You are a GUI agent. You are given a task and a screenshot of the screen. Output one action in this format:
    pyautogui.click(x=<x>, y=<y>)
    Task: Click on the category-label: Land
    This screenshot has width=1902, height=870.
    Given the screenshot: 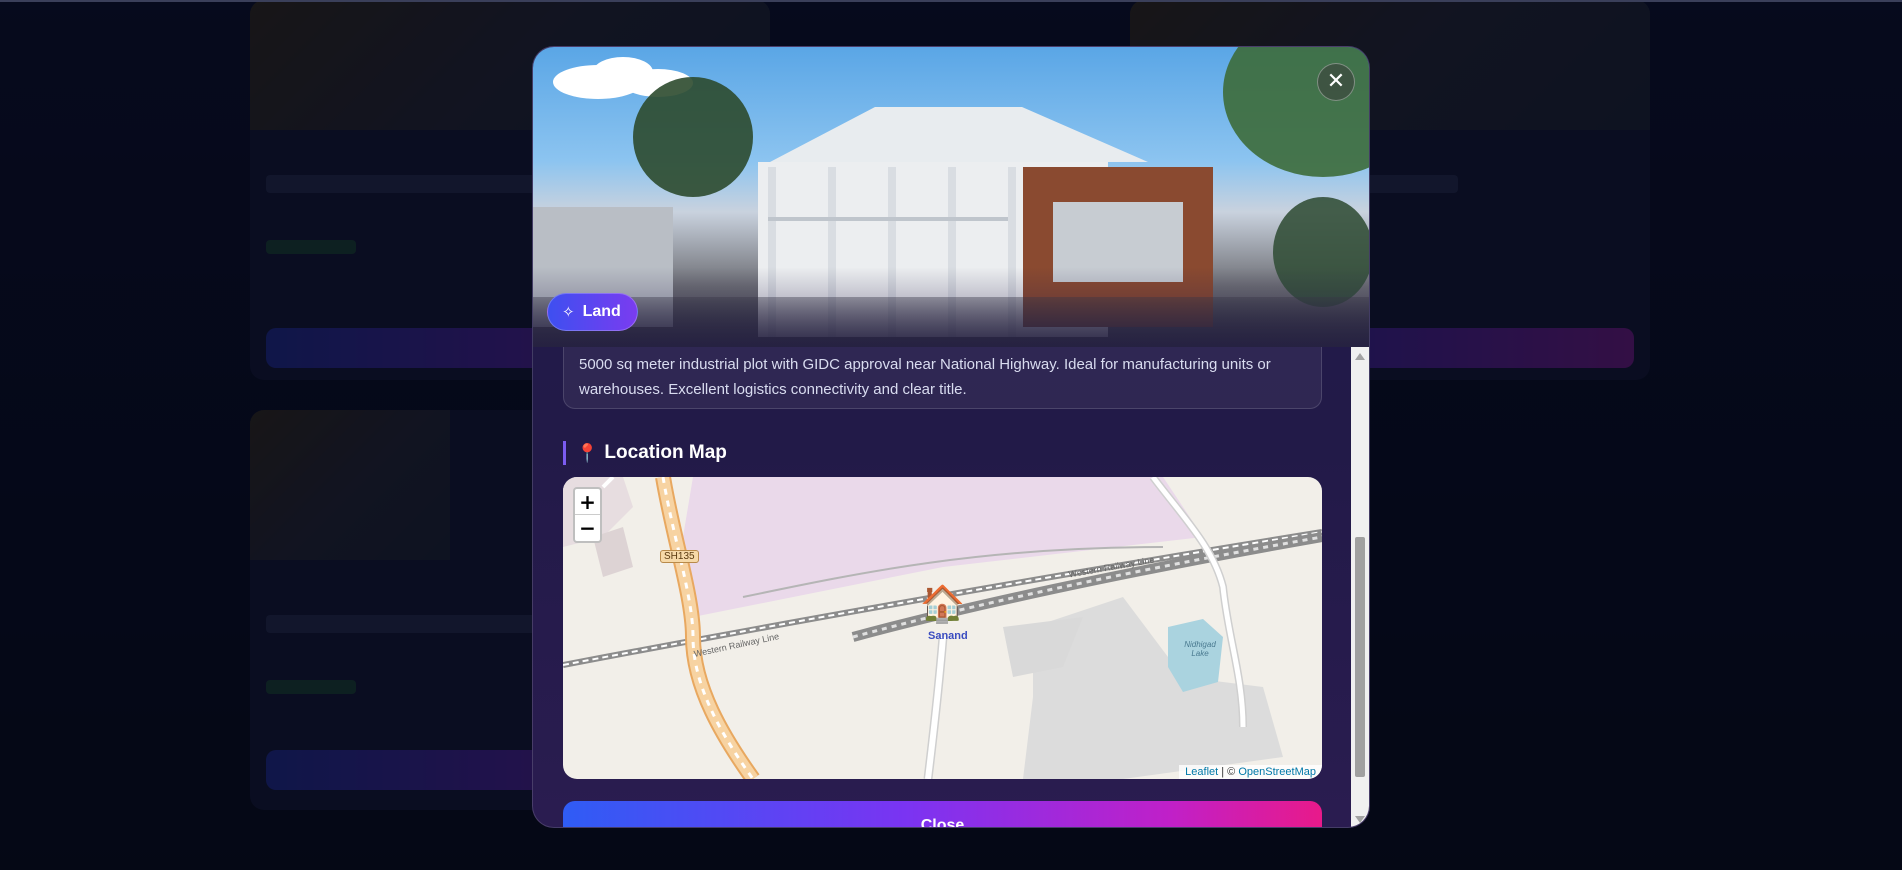 What is the action you would take?
    pyautogui.click(x=601, y=311)
    